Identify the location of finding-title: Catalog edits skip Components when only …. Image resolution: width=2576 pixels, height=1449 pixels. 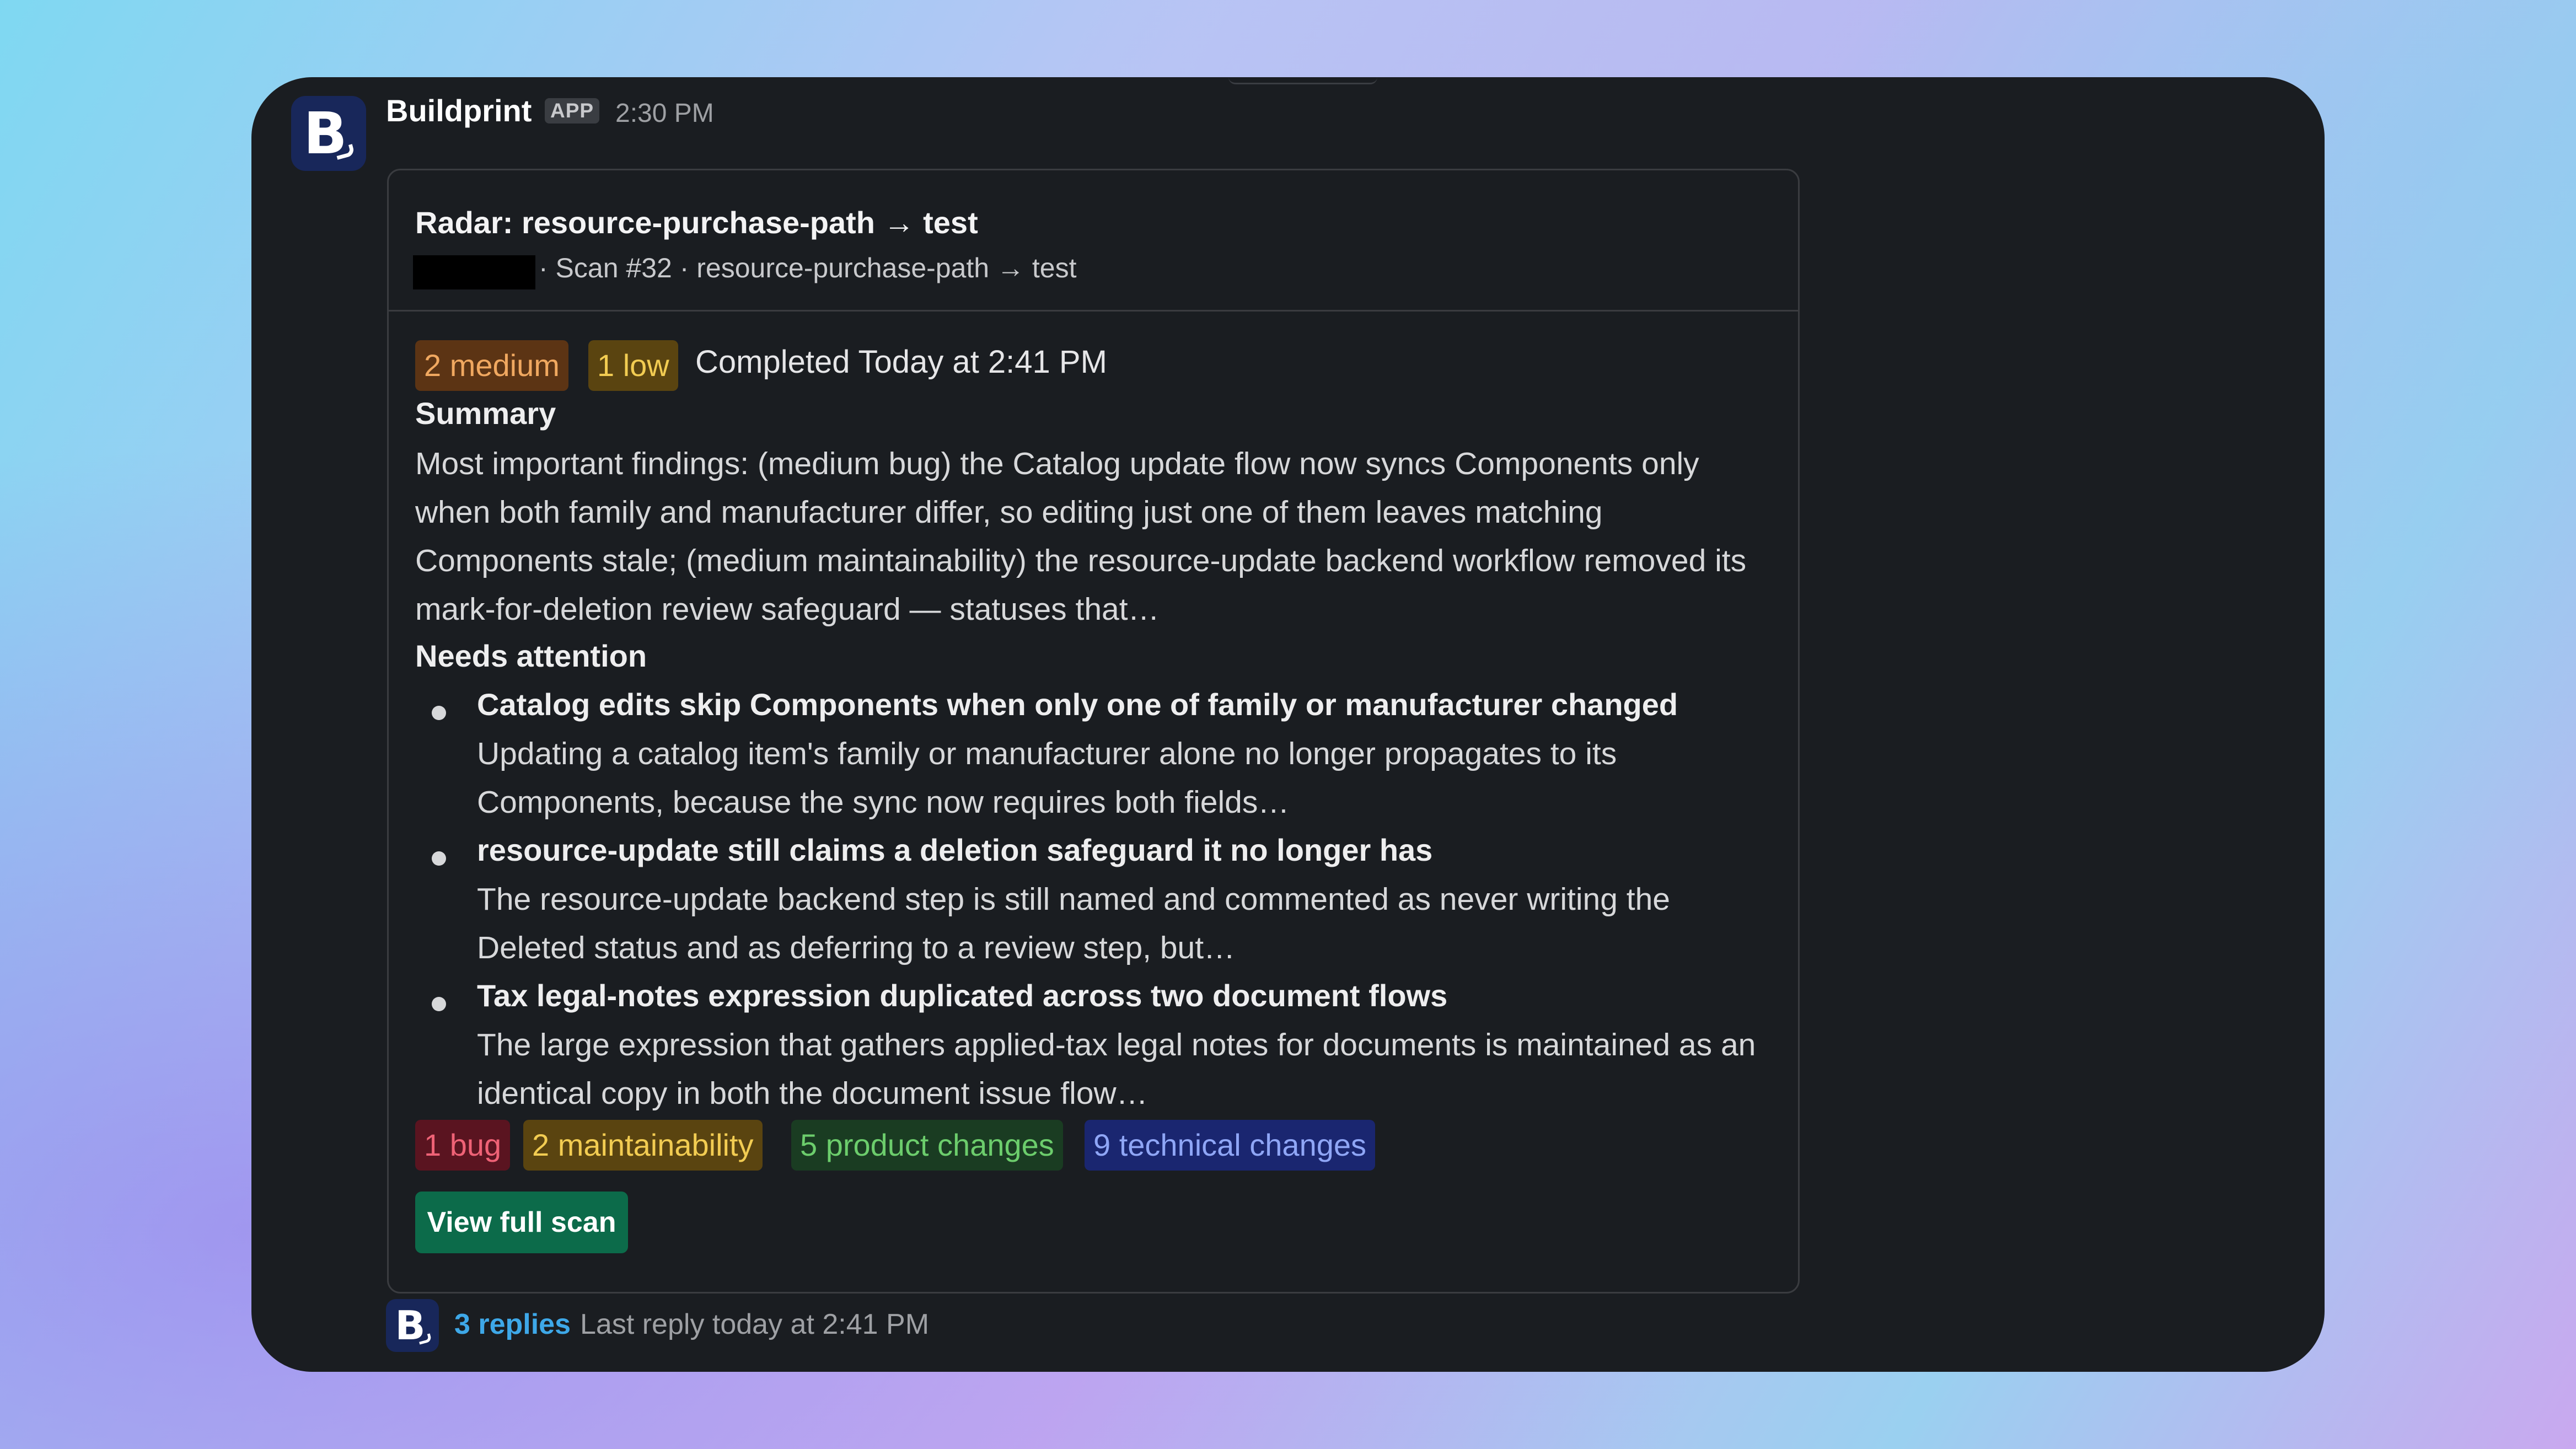
(1077, 704).